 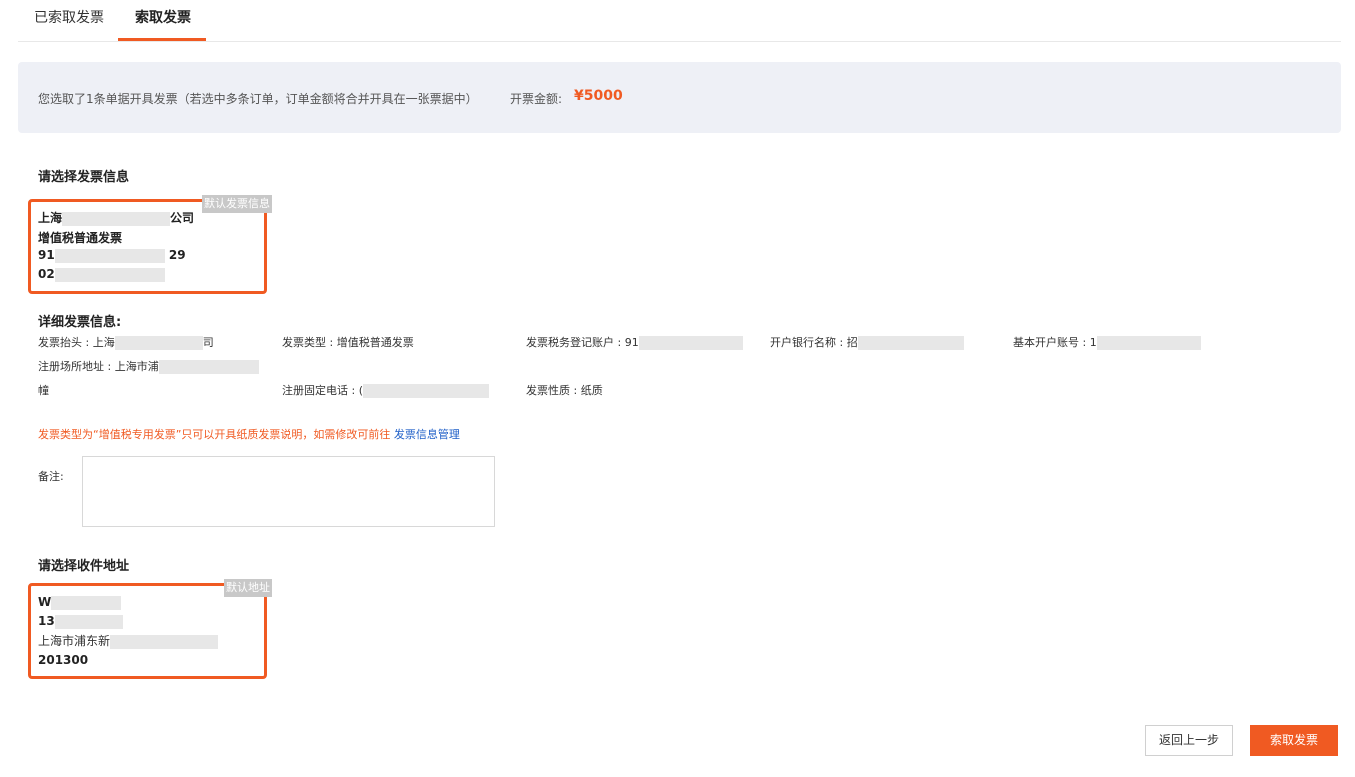 I want to click on detail-invoice-type: 发票类型 : 增值税普通发票, so click(x=348, y=342).